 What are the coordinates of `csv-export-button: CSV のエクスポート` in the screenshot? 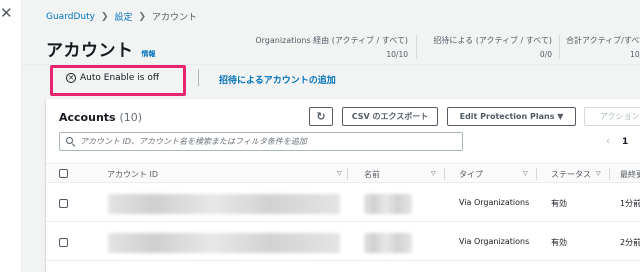 It's located at (390, 116).